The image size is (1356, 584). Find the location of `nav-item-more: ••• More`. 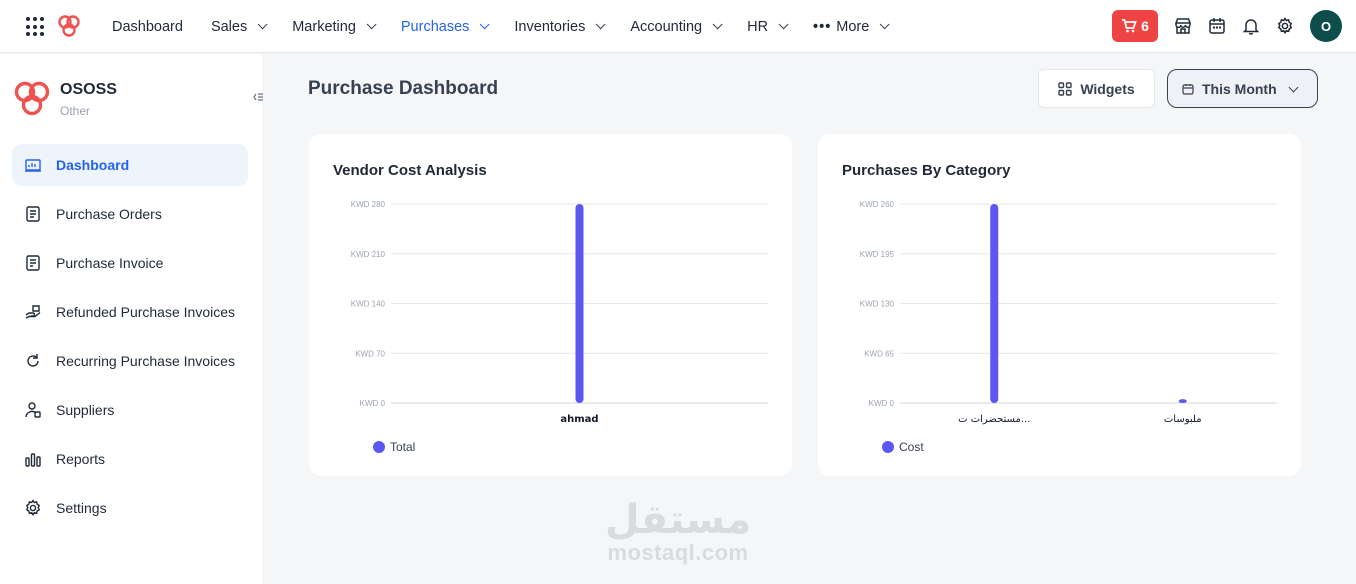

nav-item-more: ••• More is located at coordinates (849, 26).